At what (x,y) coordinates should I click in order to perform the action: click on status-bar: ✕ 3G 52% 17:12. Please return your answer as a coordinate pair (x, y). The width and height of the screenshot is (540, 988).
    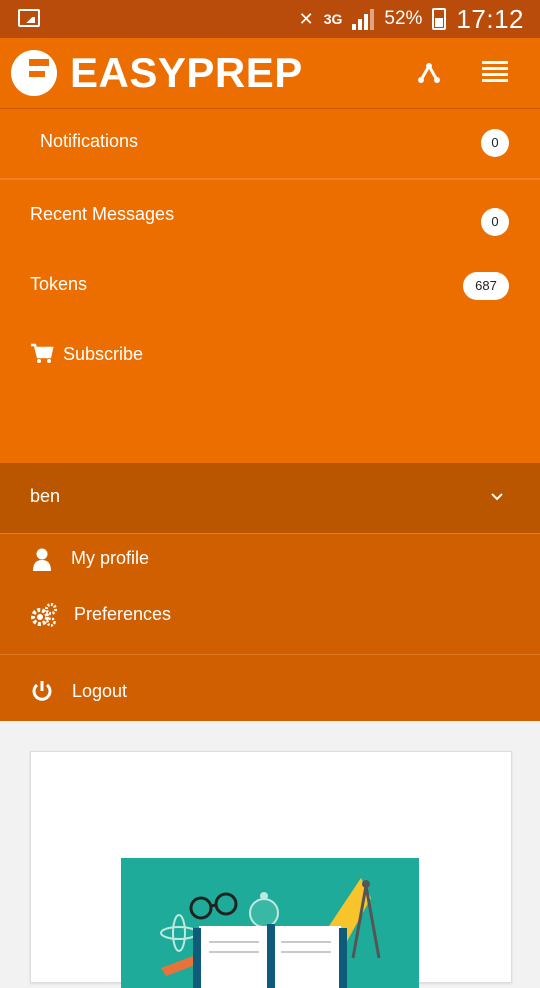
    Looking at the image, I should click on (270, 19).